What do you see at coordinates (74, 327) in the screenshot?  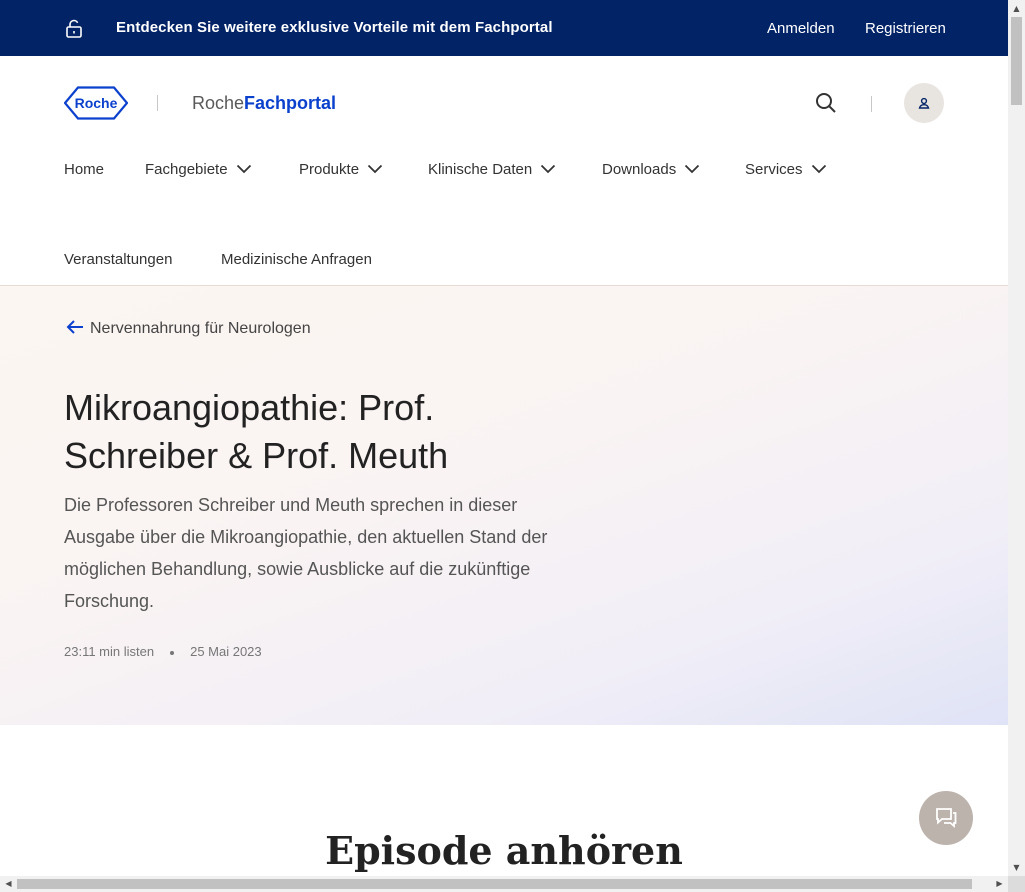 I see `arrow-left-icon` at bounding box center [74, 327].